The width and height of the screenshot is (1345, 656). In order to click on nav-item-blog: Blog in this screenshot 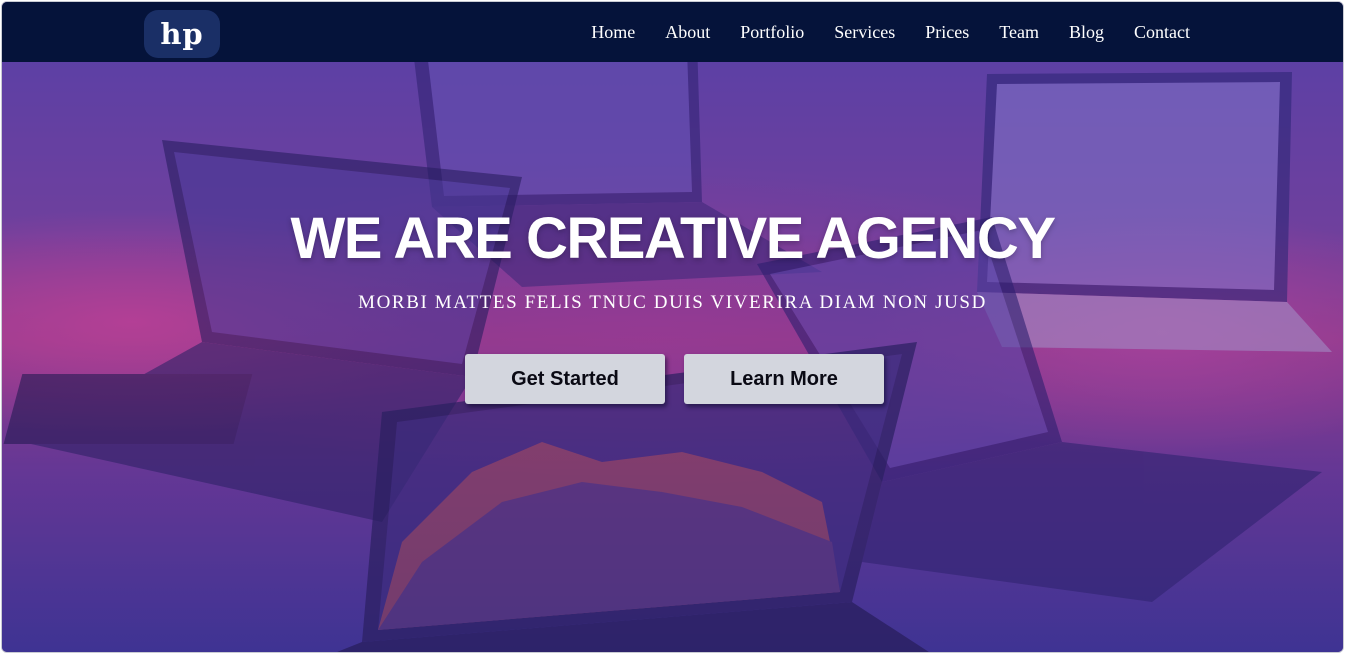, I will do `click(1086, 32)`.